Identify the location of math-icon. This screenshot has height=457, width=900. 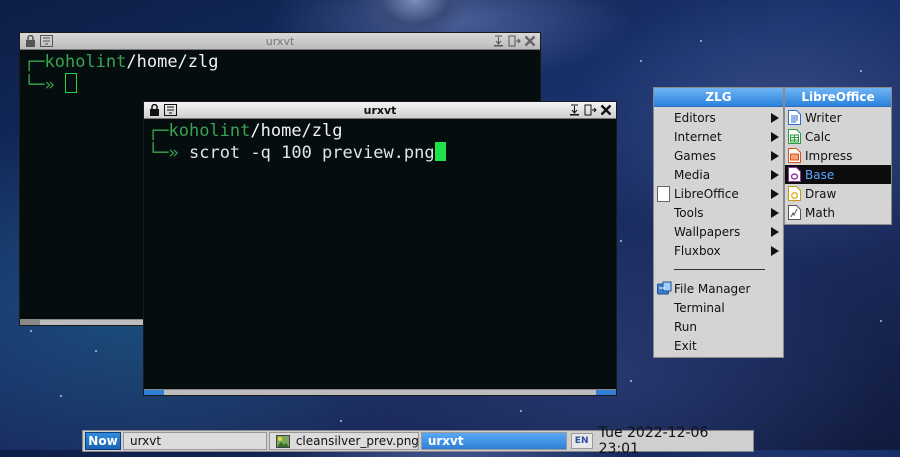
(795, 212).